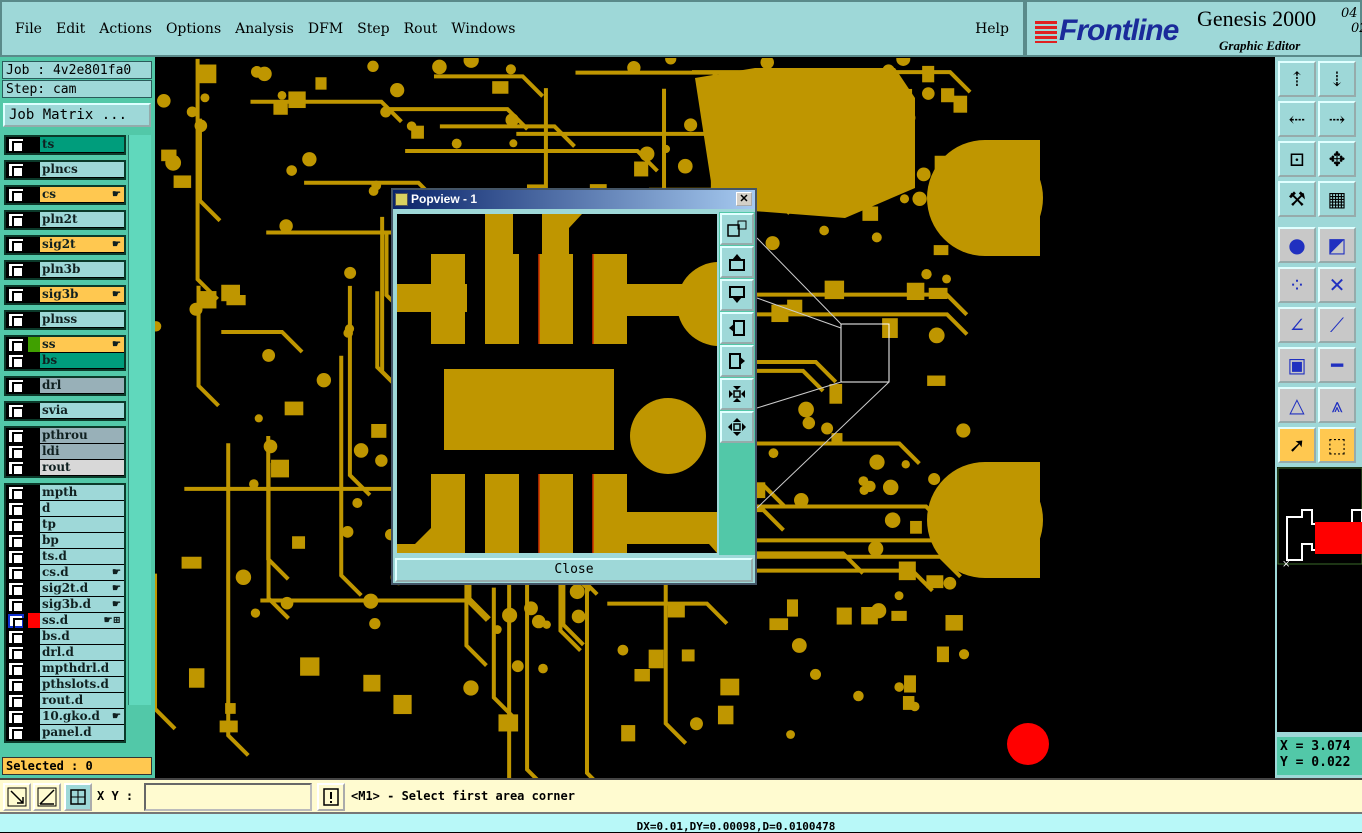  What do you see at coordinates (1337, 119) in the screenshot?
I see `move-right-button: ⇢` at bounding box center [1337, 119].